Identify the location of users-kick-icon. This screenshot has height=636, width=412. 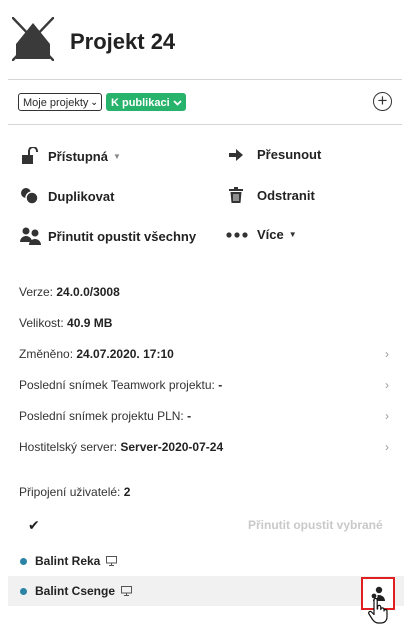
(34, 236).